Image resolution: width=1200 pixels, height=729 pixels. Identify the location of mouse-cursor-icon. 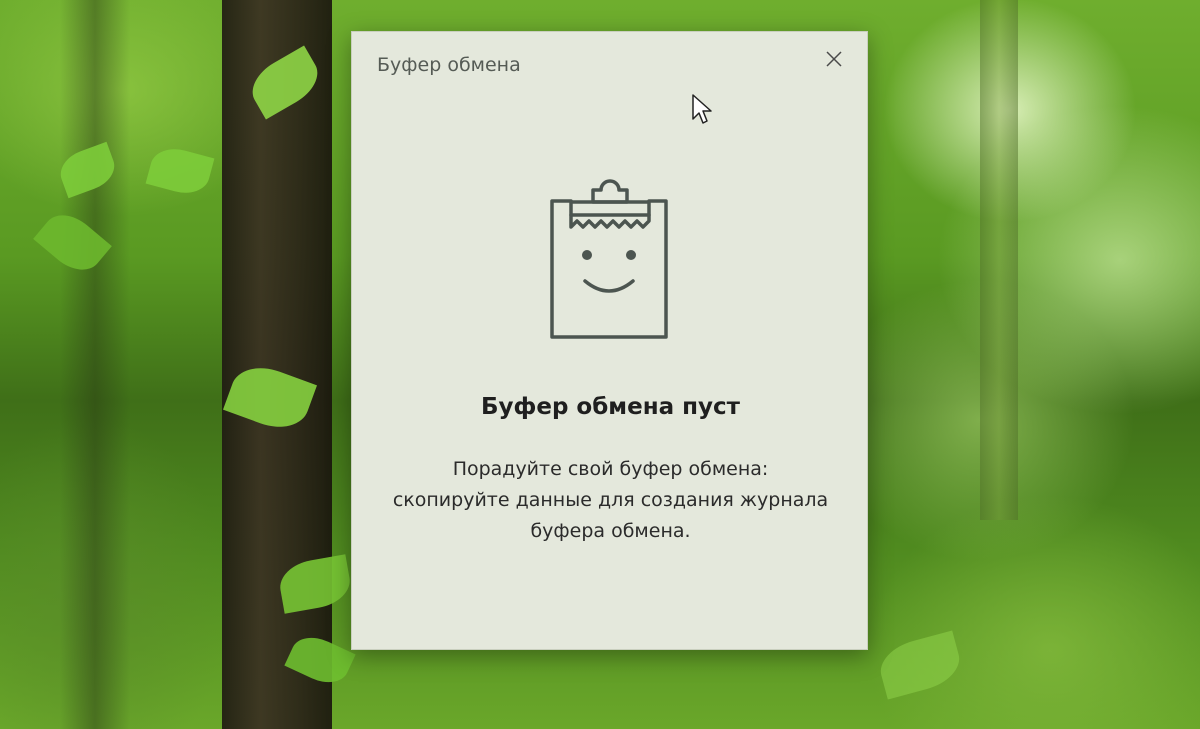
(702, 109).